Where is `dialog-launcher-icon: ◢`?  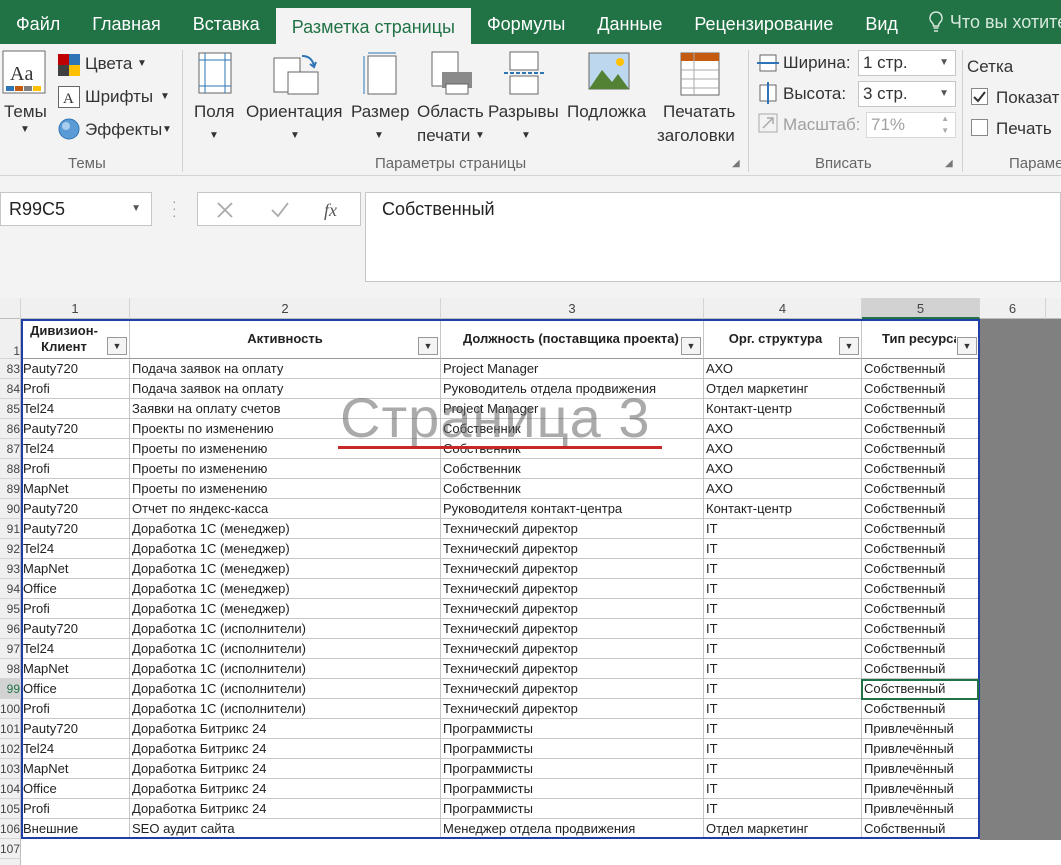
dialog-launcher-icon: ◢ is located at coordinates (736, 163).